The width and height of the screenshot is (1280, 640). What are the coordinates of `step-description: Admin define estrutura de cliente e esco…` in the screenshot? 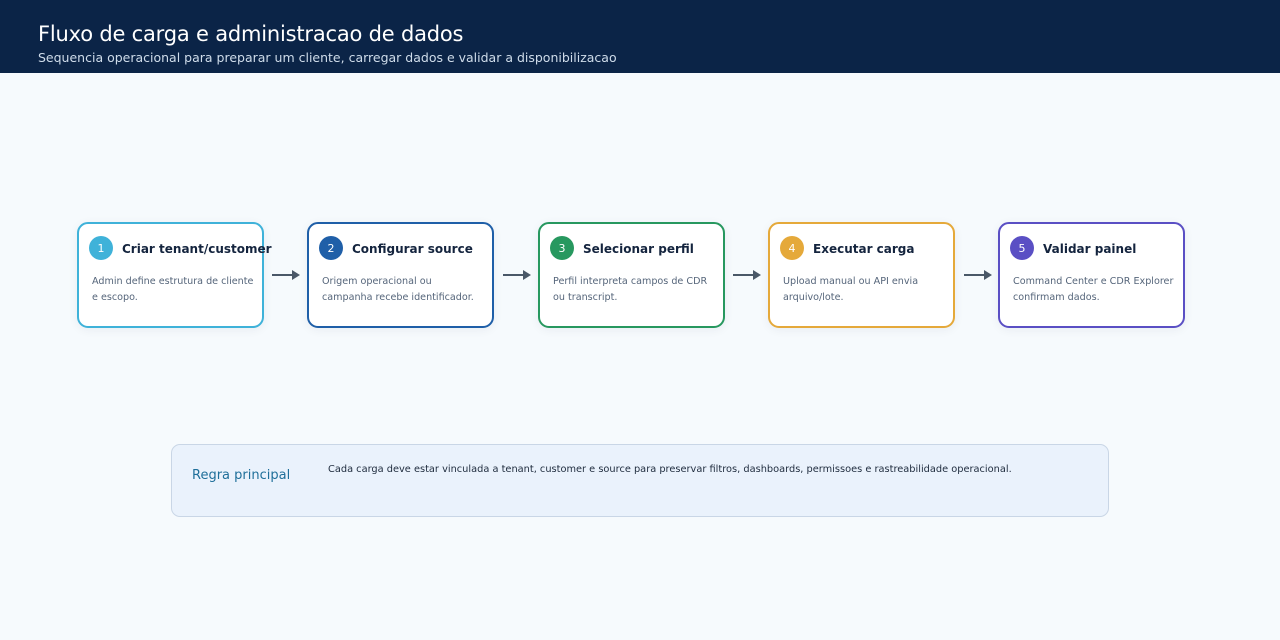 It's located at (173, 289).